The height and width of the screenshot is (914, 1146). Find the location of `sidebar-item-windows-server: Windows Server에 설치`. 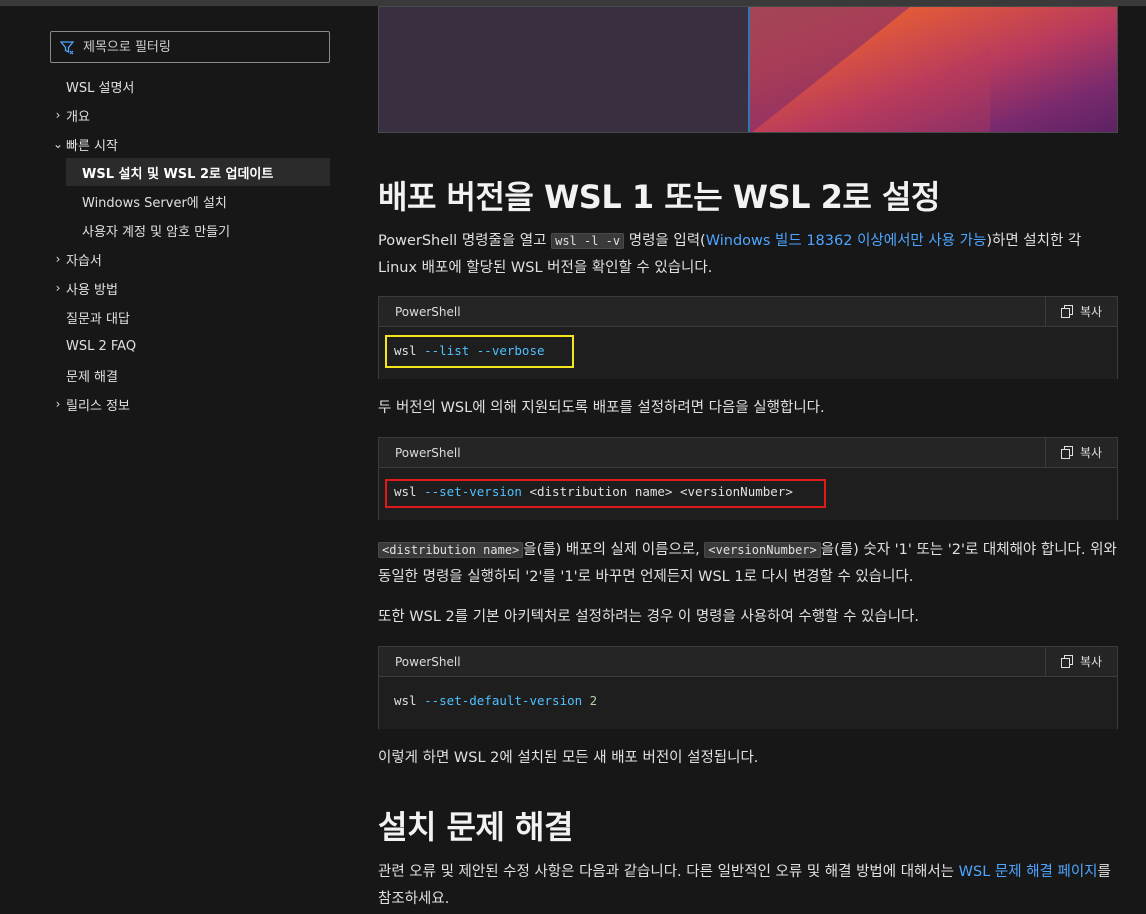

sidebar-item-windows-server: Windows Server에 설치 is located at coordinates (198, 201).